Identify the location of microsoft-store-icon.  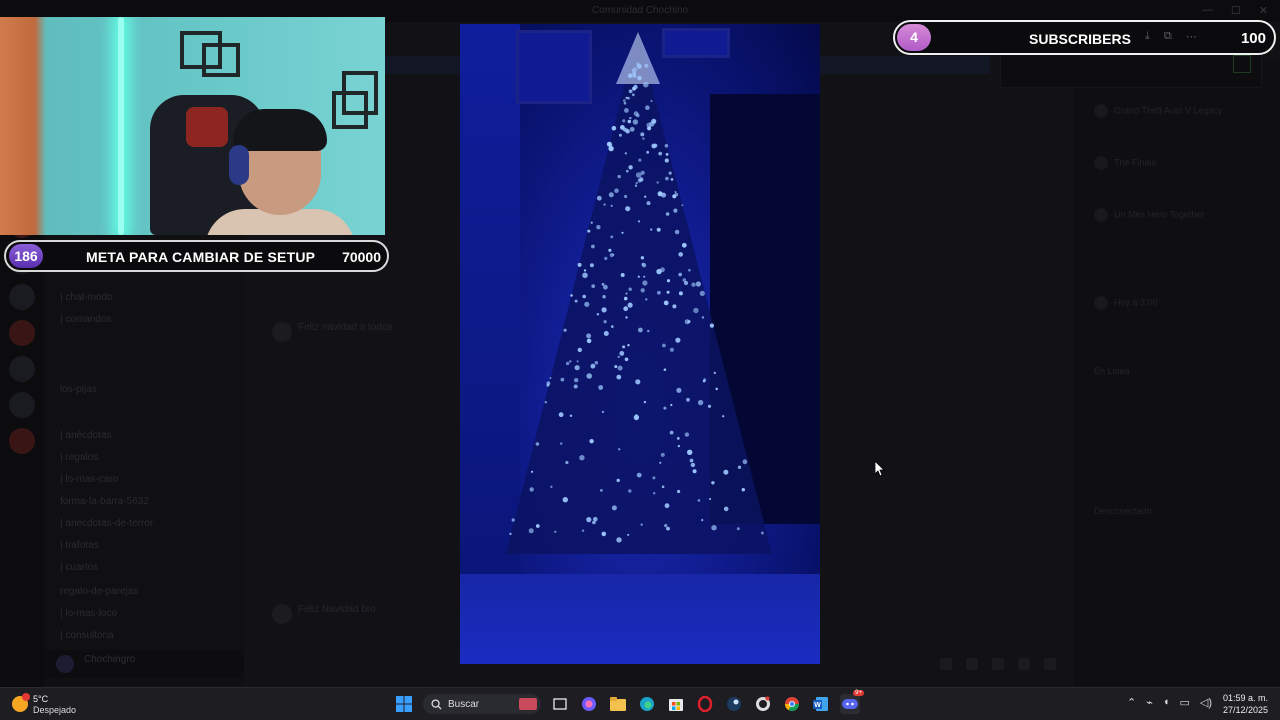
(676, 704).